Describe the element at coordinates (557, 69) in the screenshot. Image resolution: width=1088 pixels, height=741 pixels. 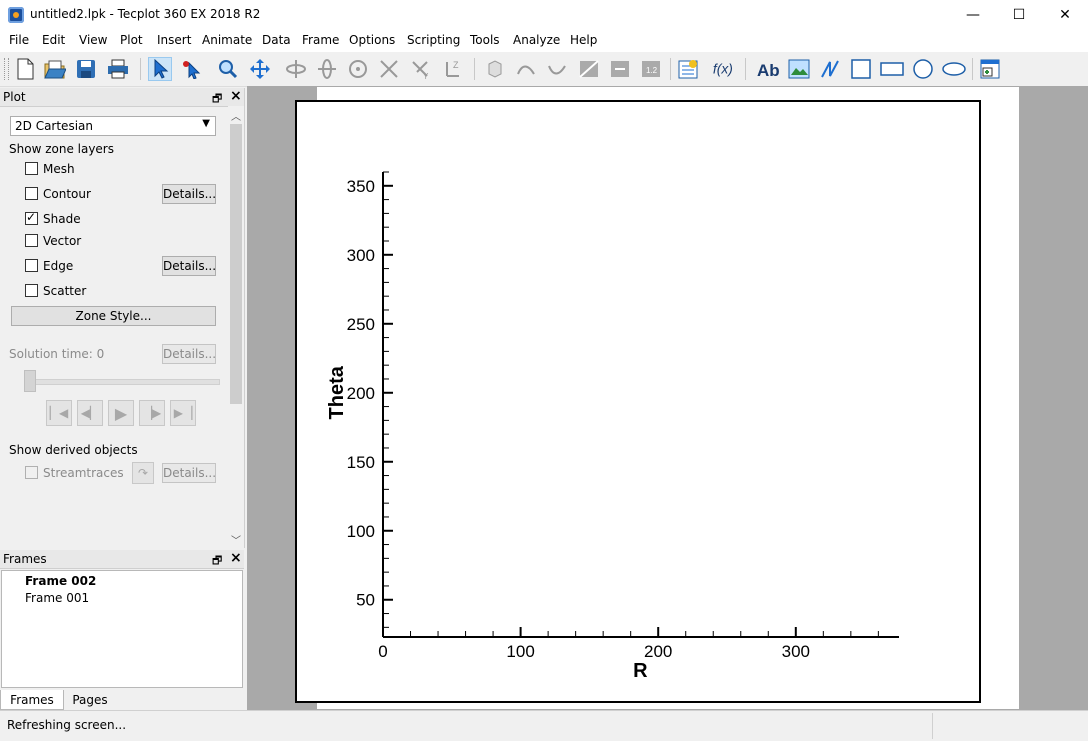
I see `streamtrace-2-icon` at that location.